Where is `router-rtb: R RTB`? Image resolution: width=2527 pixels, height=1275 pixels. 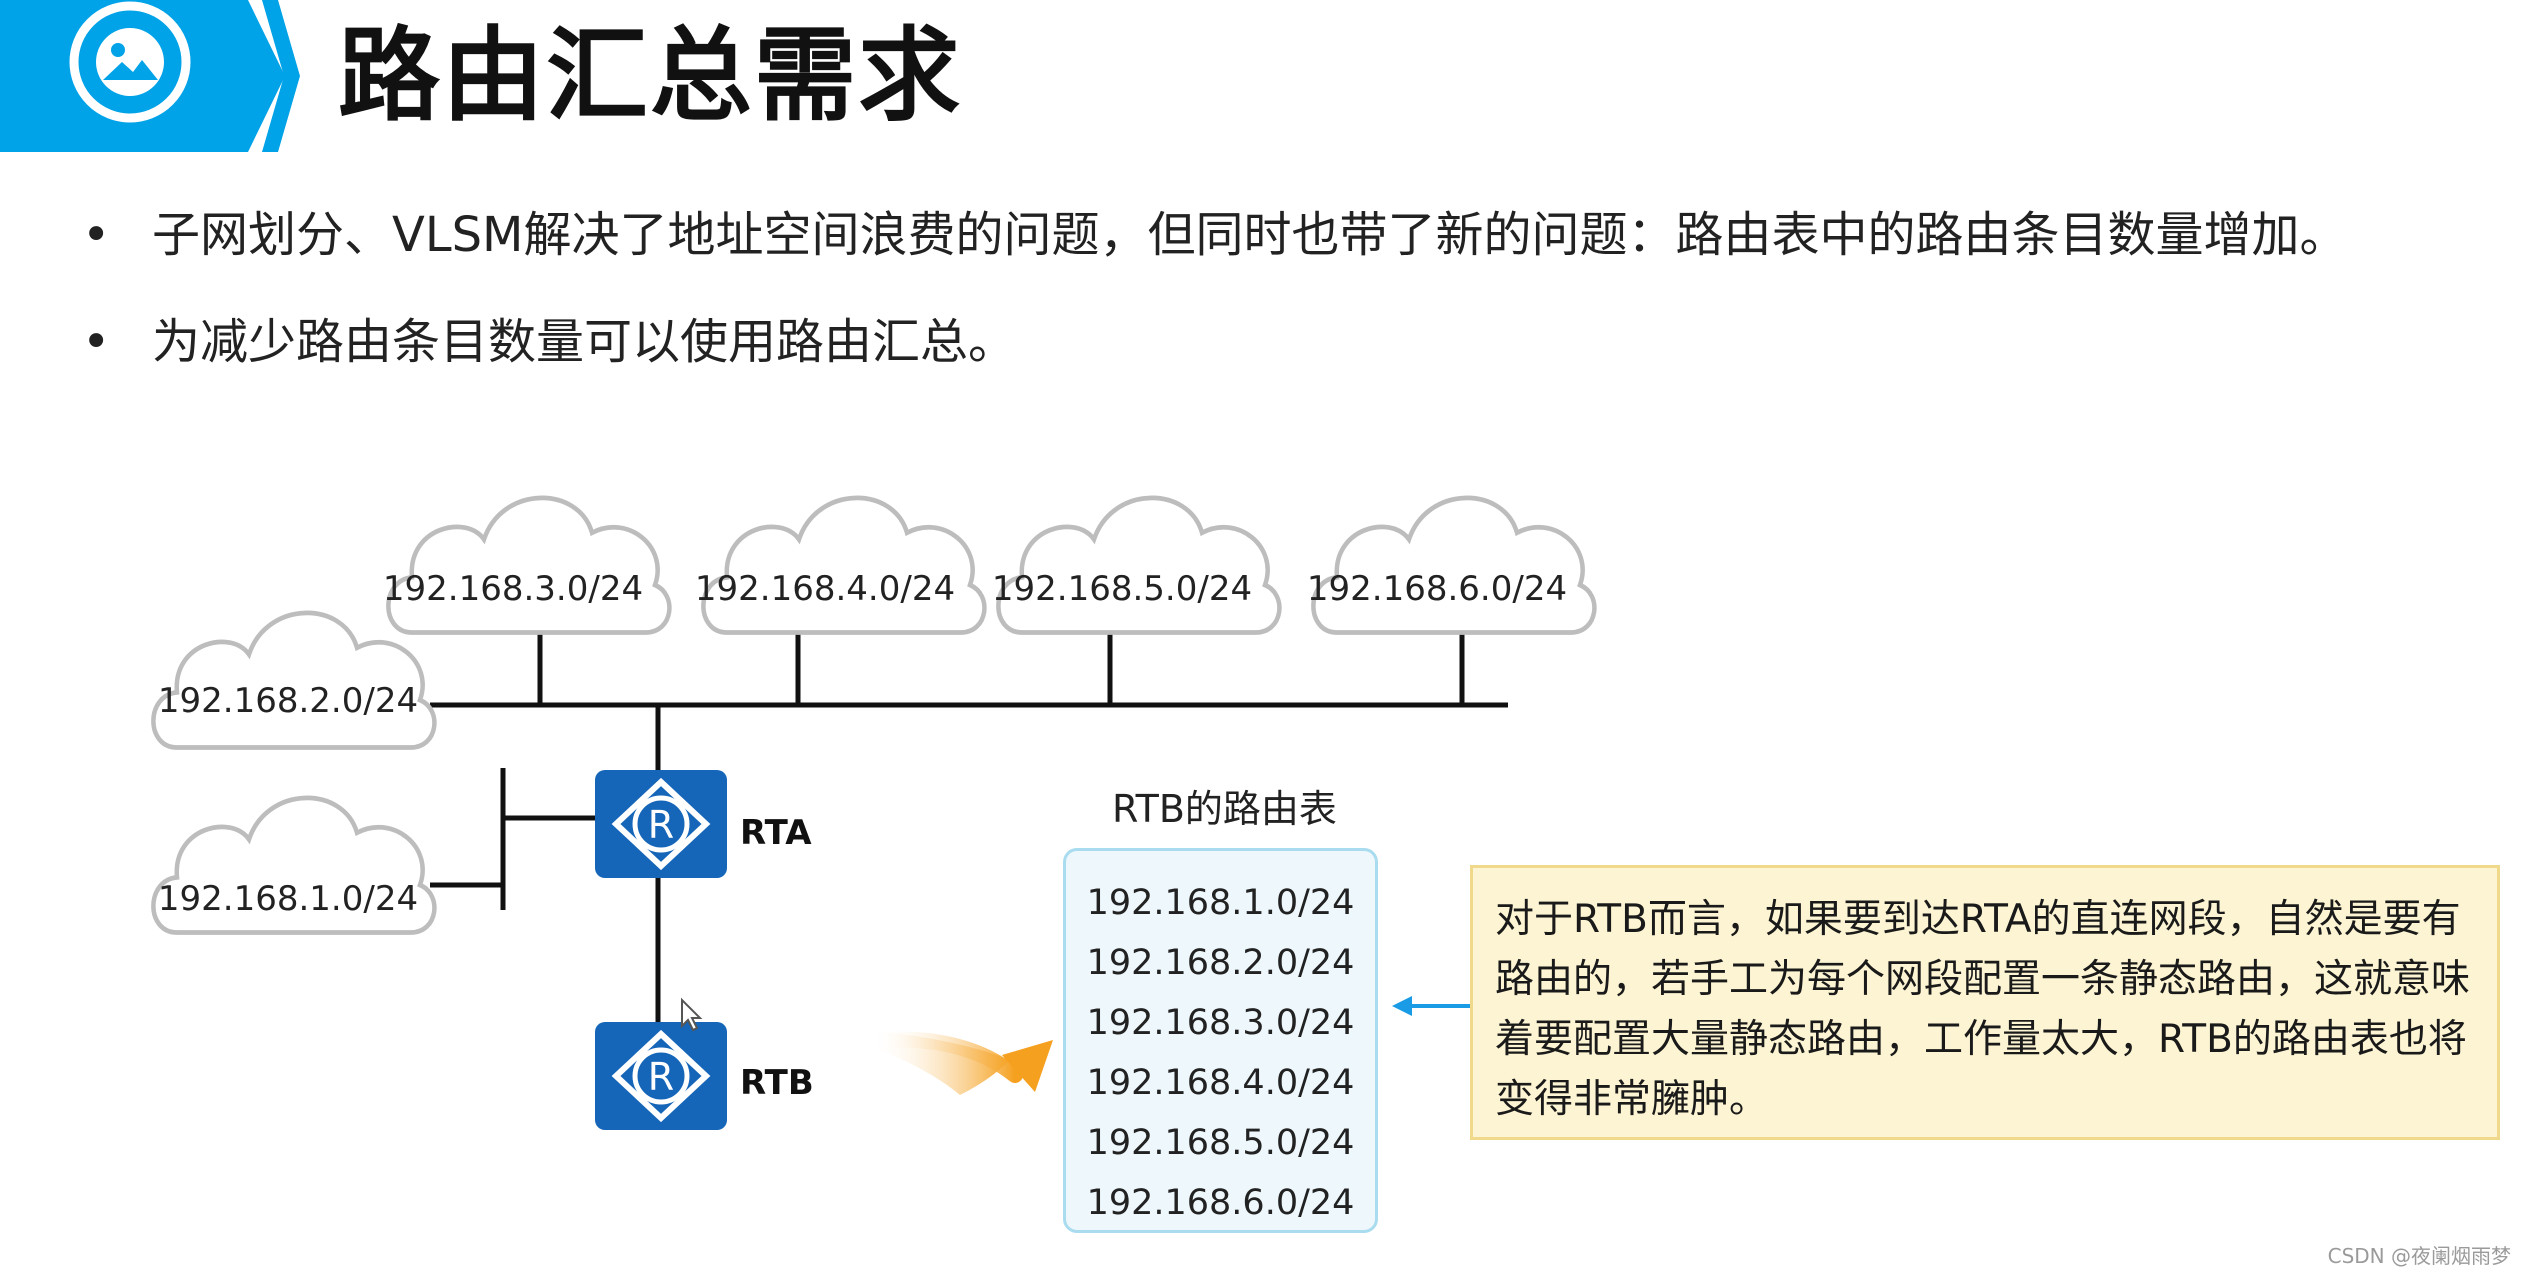 router-rtb: R RTB is located at coordinates (704, 1076).